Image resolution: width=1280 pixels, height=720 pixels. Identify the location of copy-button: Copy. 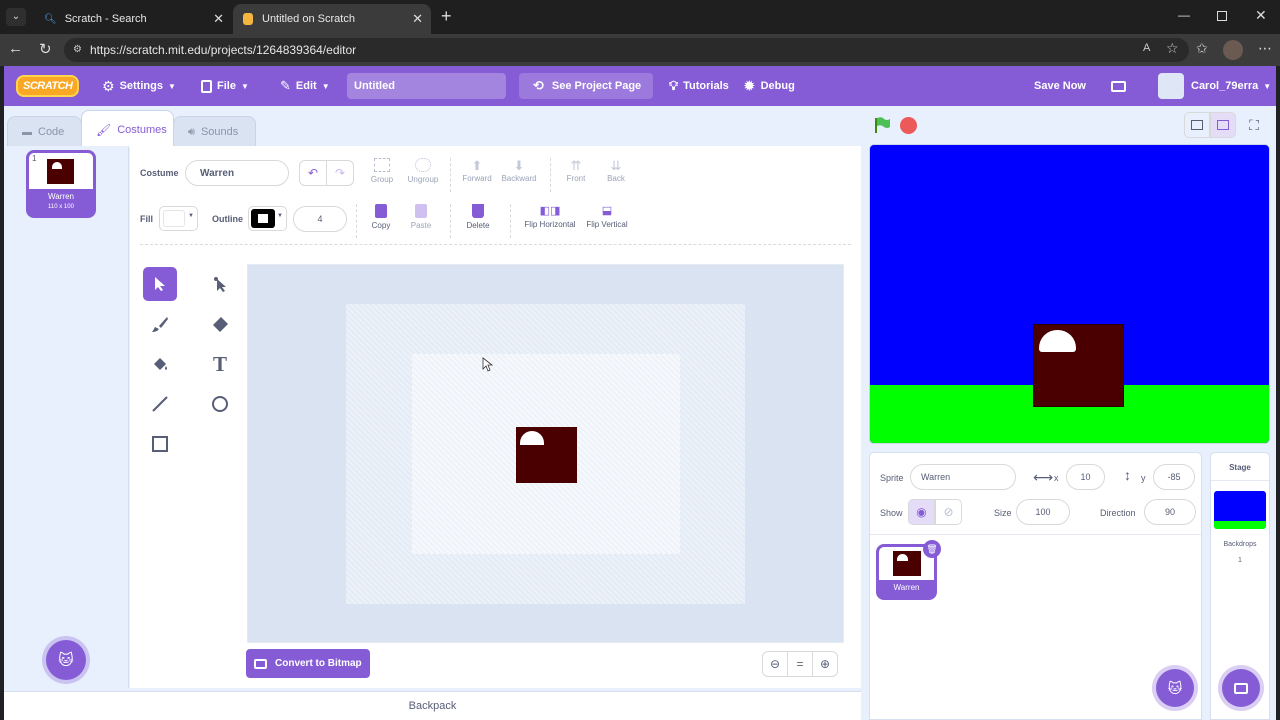
(381, 217).